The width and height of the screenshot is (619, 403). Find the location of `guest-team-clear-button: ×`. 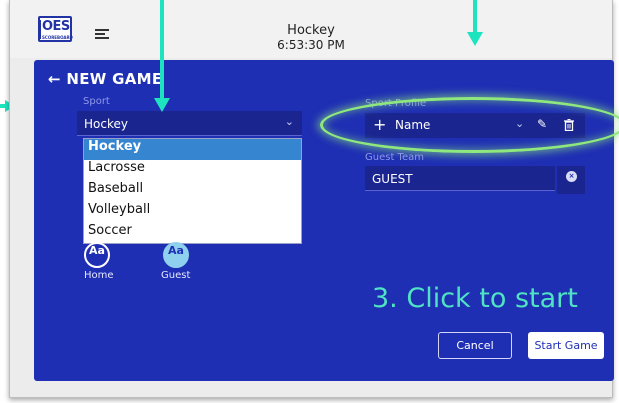

guest-team-clear-button: × is located at coordinates (571, 180).